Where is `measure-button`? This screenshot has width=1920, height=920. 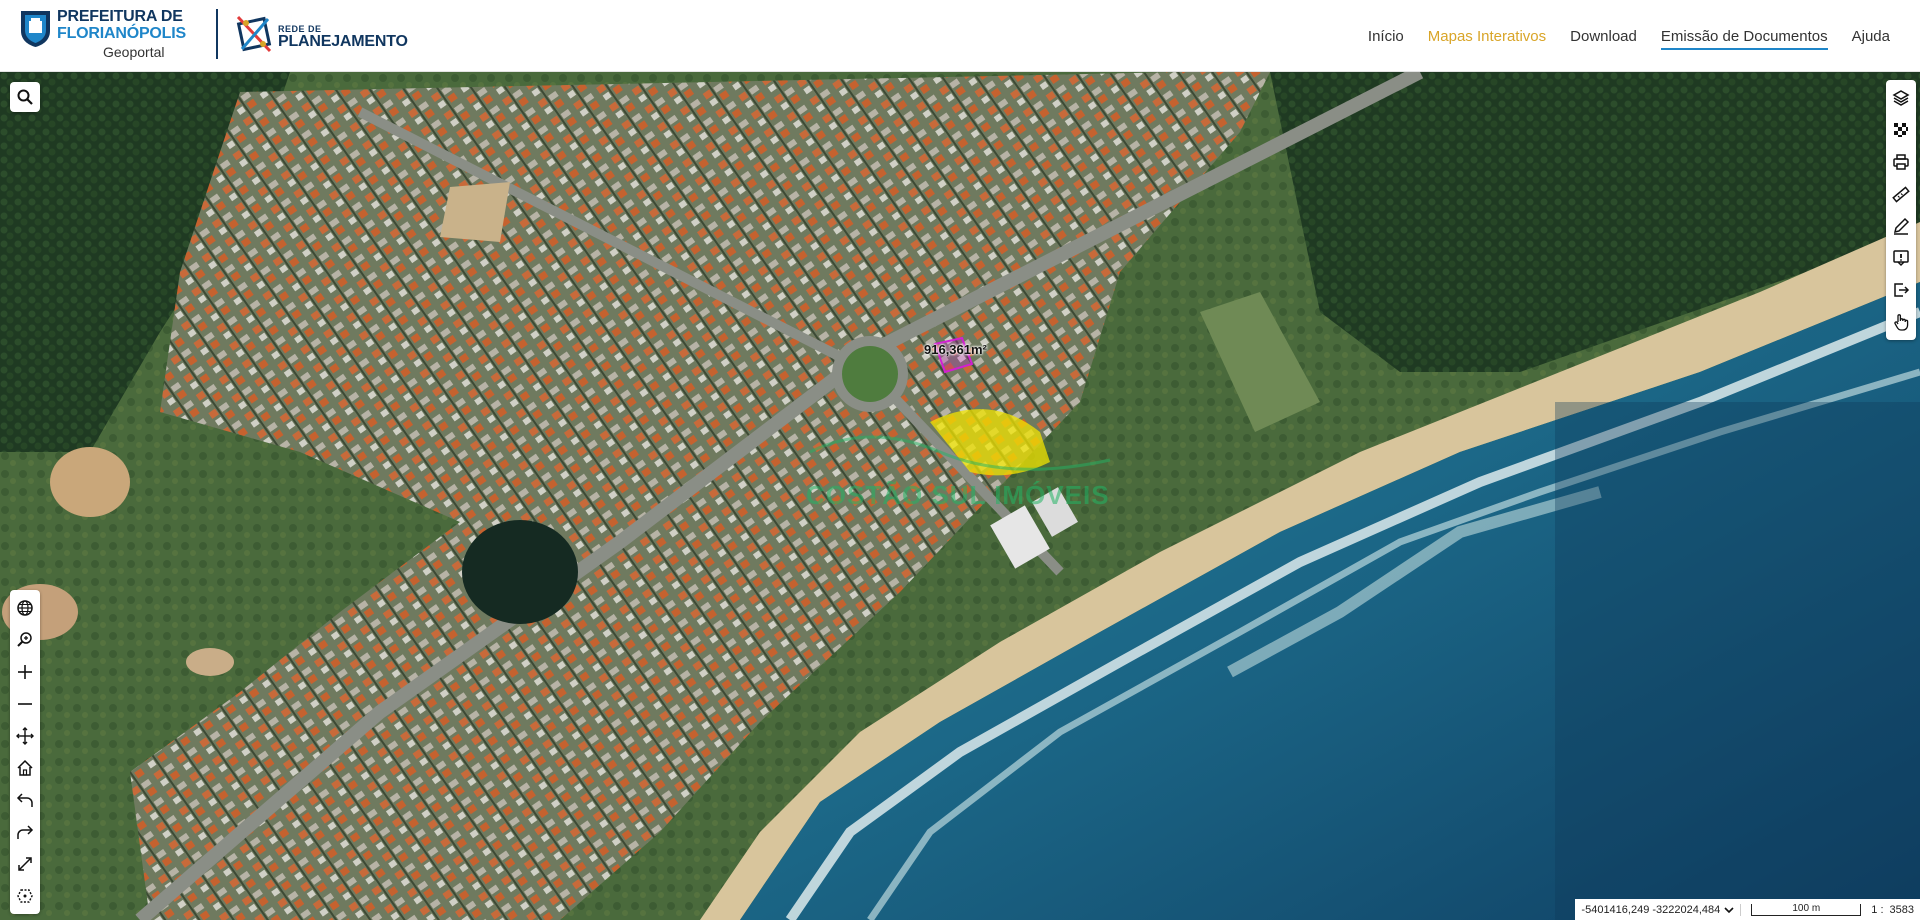
measure-button is located at coordinates (1901, 194).